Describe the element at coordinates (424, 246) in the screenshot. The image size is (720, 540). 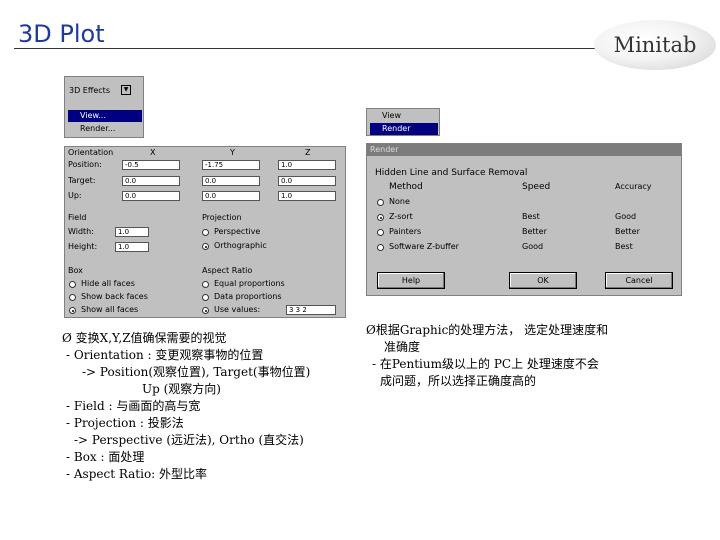
I see `method-zbuffer-label: Software Z-buffer` at that location.